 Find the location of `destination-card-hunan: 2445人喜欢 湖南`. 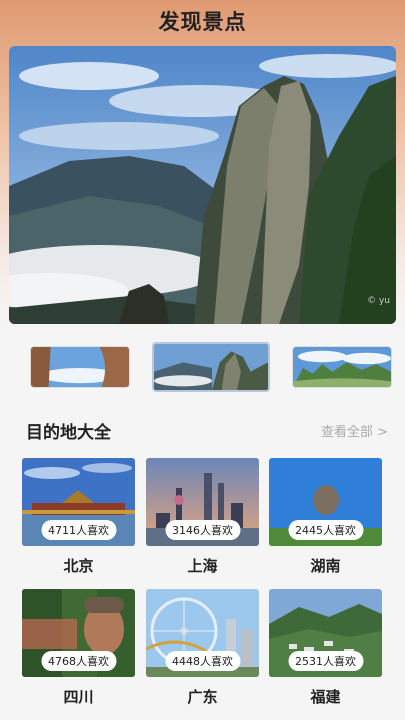

destination-card-hunan: 2445人喜欢 湖南 is located at coordinates (325, 517).